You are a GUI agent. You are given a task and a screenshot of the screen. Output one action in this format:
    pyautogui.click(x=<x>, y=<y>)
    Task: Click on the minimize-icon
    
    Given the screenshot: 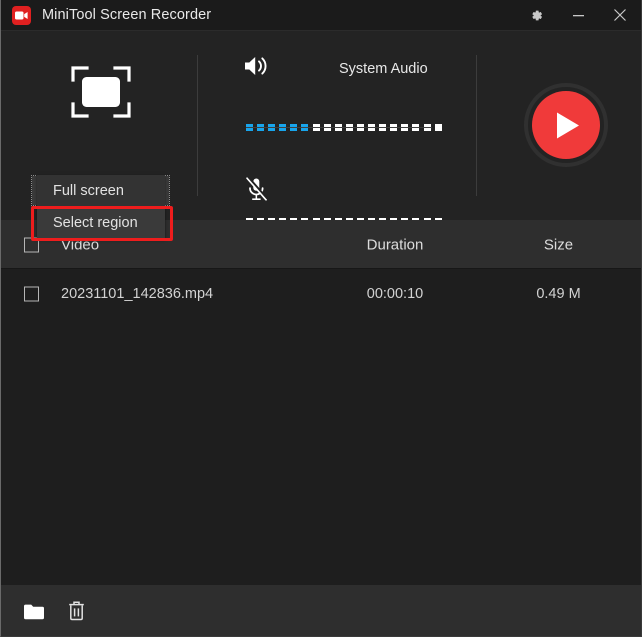 What is the action you would take?
    pyautogui.click(x=578, y=15)
    